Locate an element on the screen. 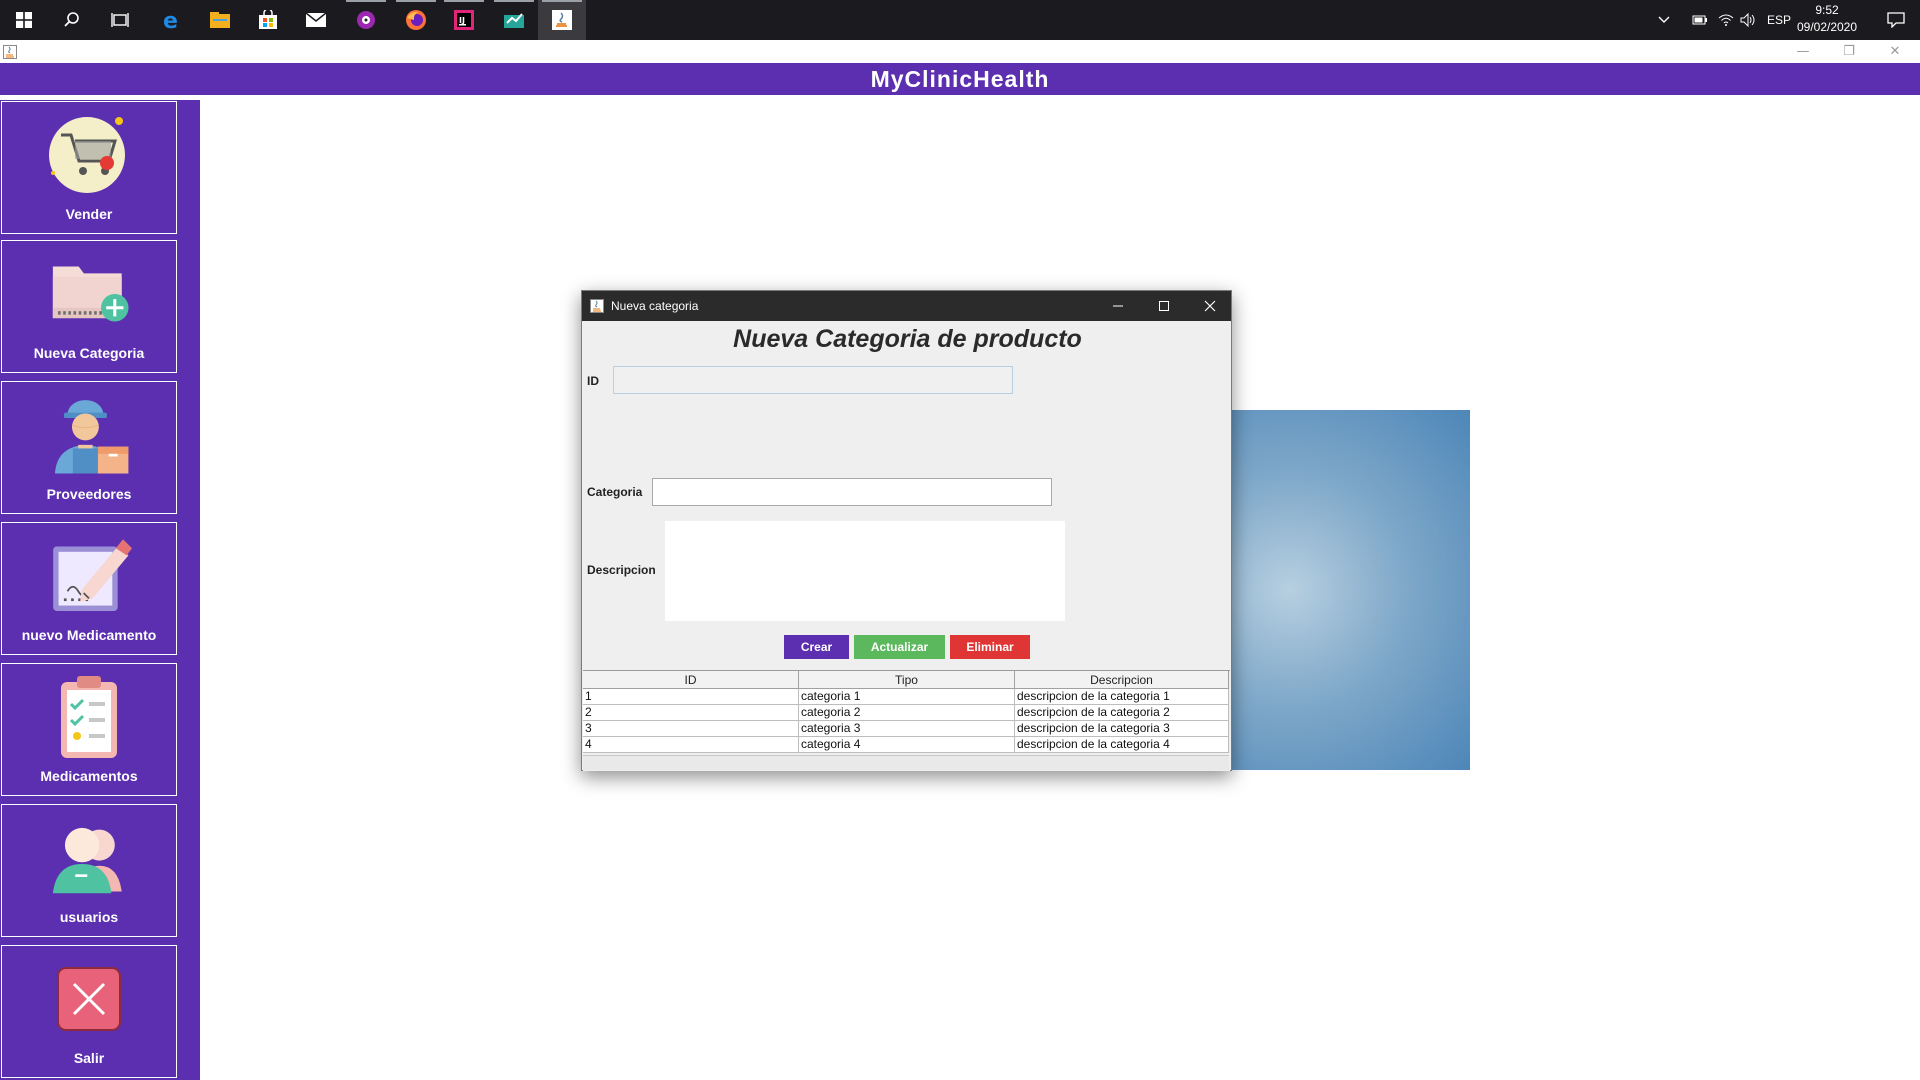  sidebar-item-label: nuevo Medicamento is located at coordinates (89, 635).